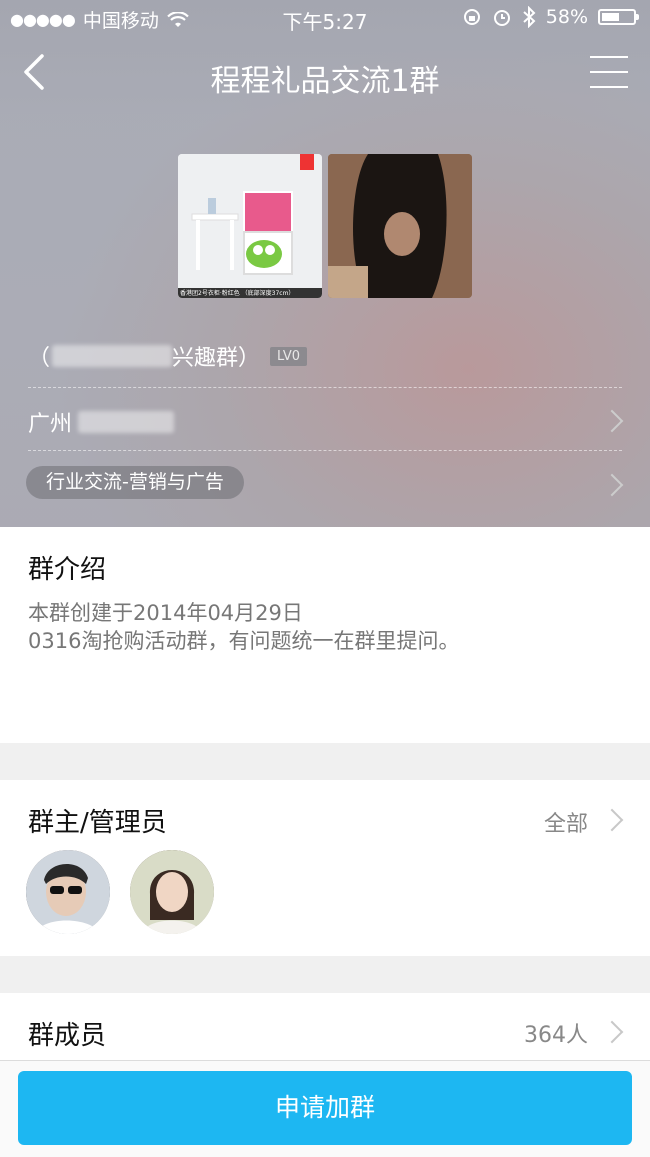 The height and width of the screenshot is (1157, 650). I want to click on category-chevron-icon, so click(612, 485).